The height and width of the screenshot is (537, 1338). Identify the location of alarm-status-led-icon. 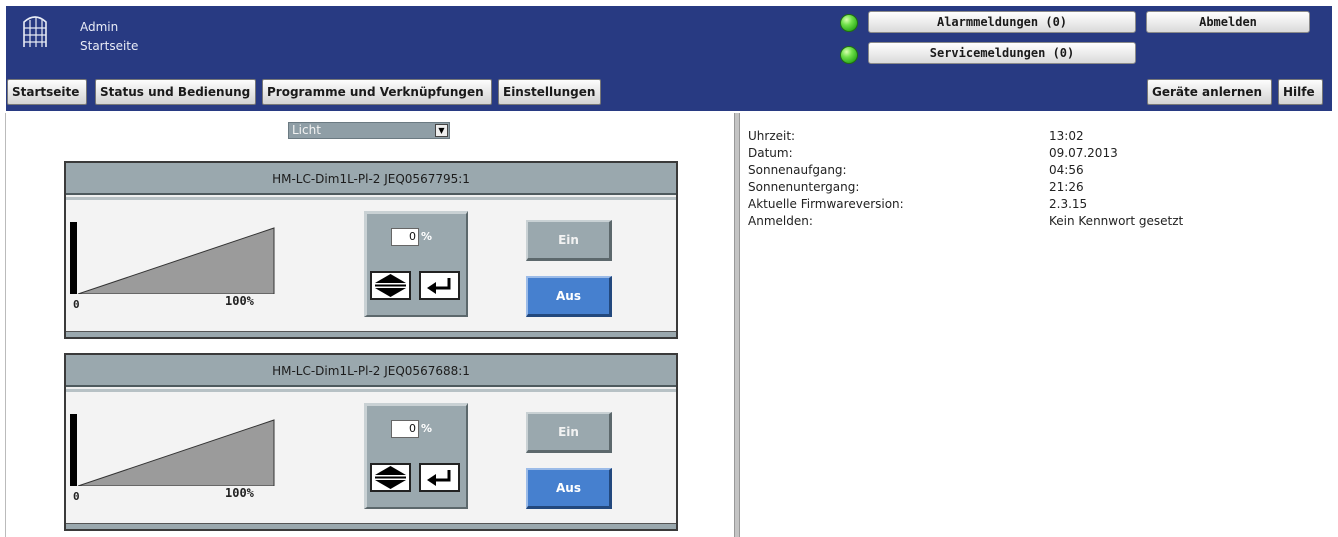
(849, 23).